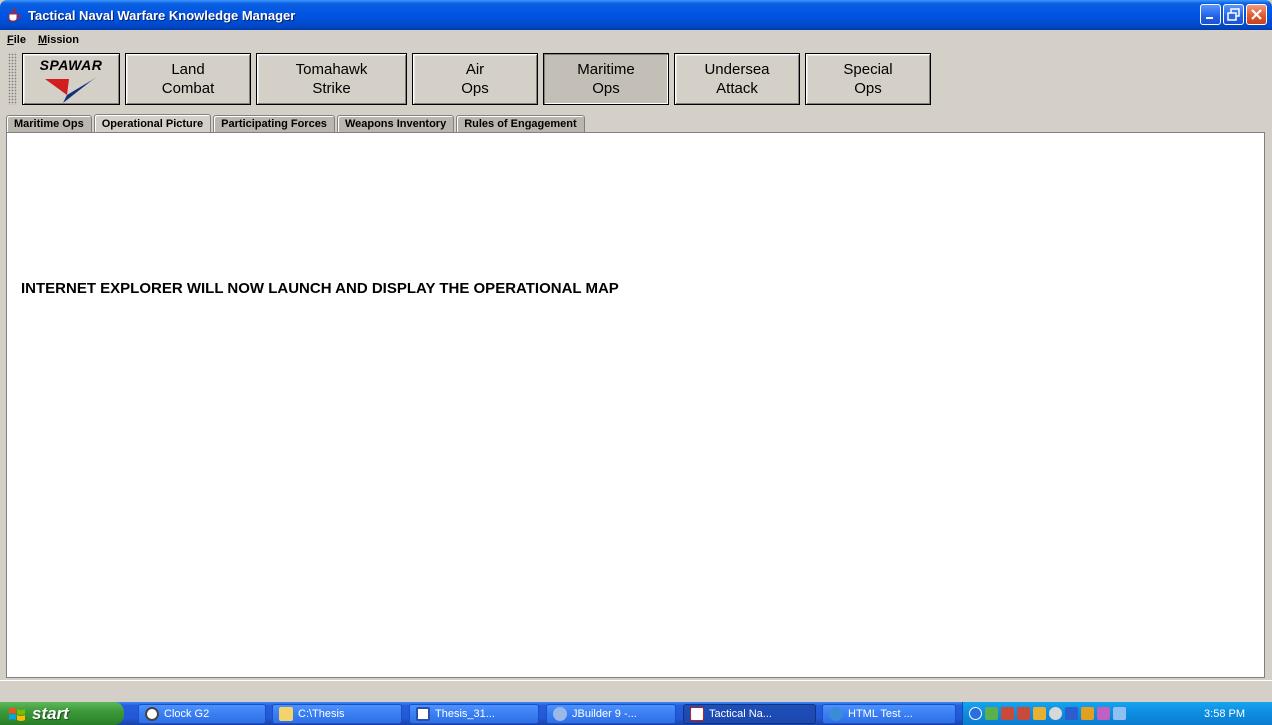 The image size is (1272, 725). What do you see at coordinates (17, 714) in the screenshot?
I see `windows-flag-icon` at bounding box center [17, 714].